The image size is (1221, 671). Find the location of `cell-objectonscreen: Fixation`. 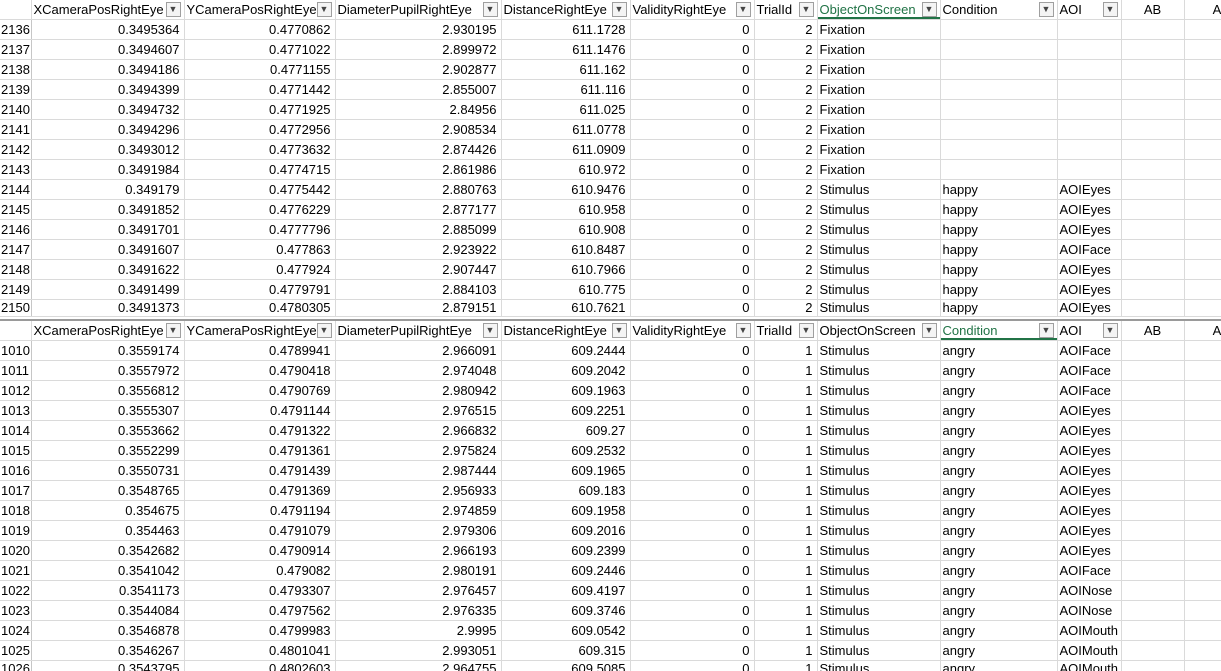

cell-objectonscreen: Fixation is located at coordinates (879, 69).